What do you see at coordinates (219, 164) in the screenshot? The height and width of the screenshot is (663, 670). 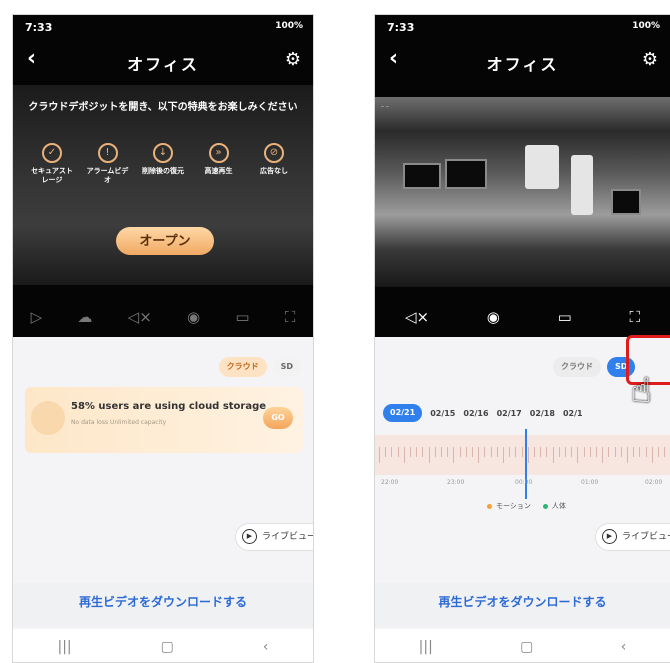 I see `feature-fast-play: » 高速再生` at bounding box center [219, 164].